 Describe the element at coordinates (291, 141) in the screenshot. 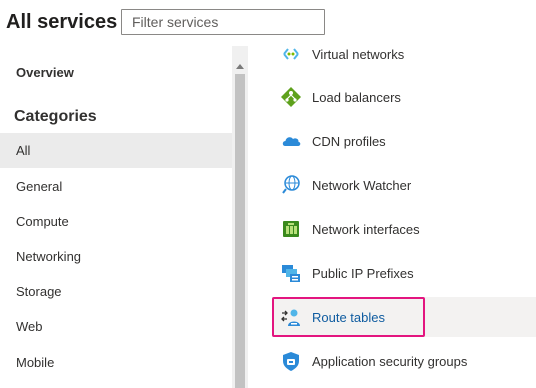

I see `cdn-cloud-icon` at that location.